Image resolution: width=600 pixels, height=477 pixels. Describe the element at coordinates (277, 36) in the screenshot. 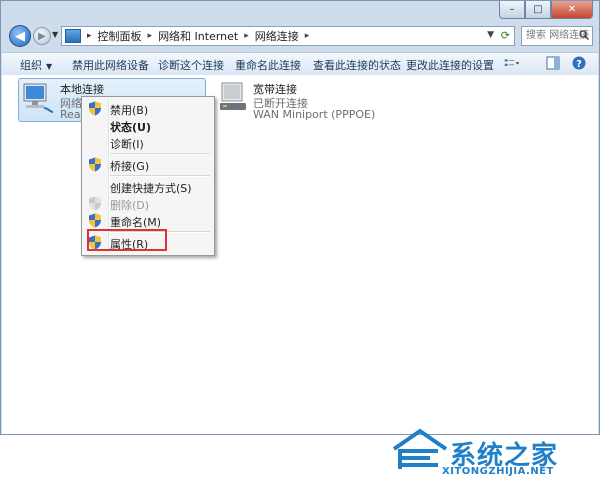

I see `breadcrumb-network-connections: 网络连接` at that location.